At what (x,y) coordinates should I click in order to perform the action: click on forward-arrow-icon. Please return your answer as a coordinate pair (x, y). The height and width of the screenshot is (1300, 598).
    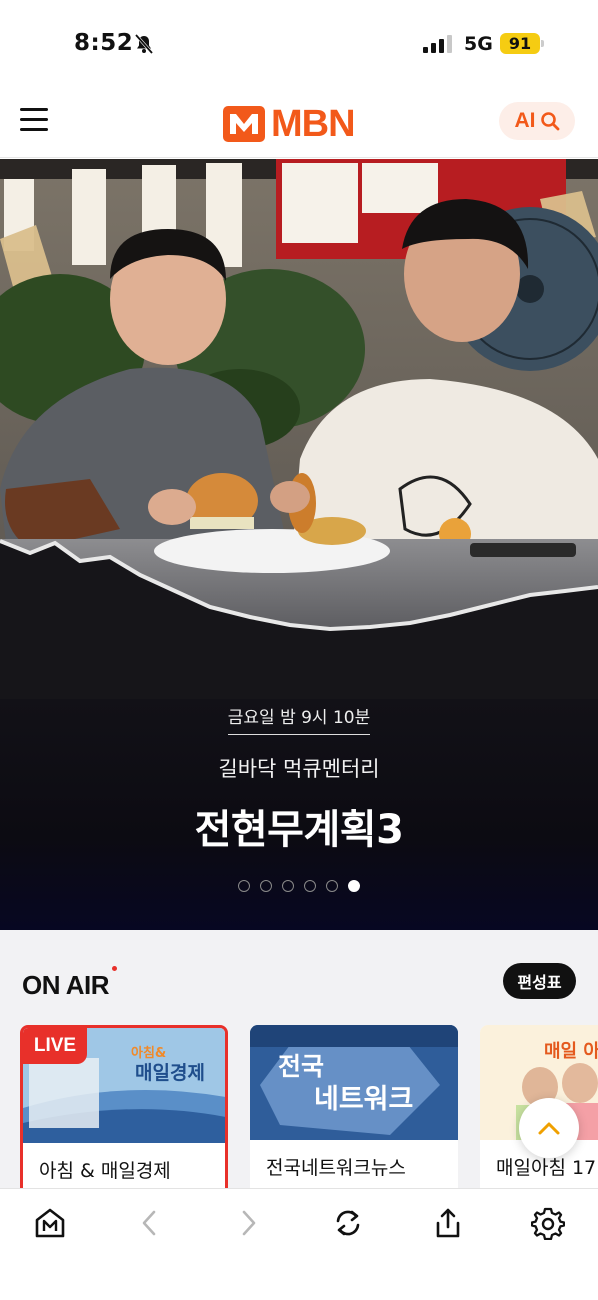
    Looking at the image, I should click on (249, 1223).